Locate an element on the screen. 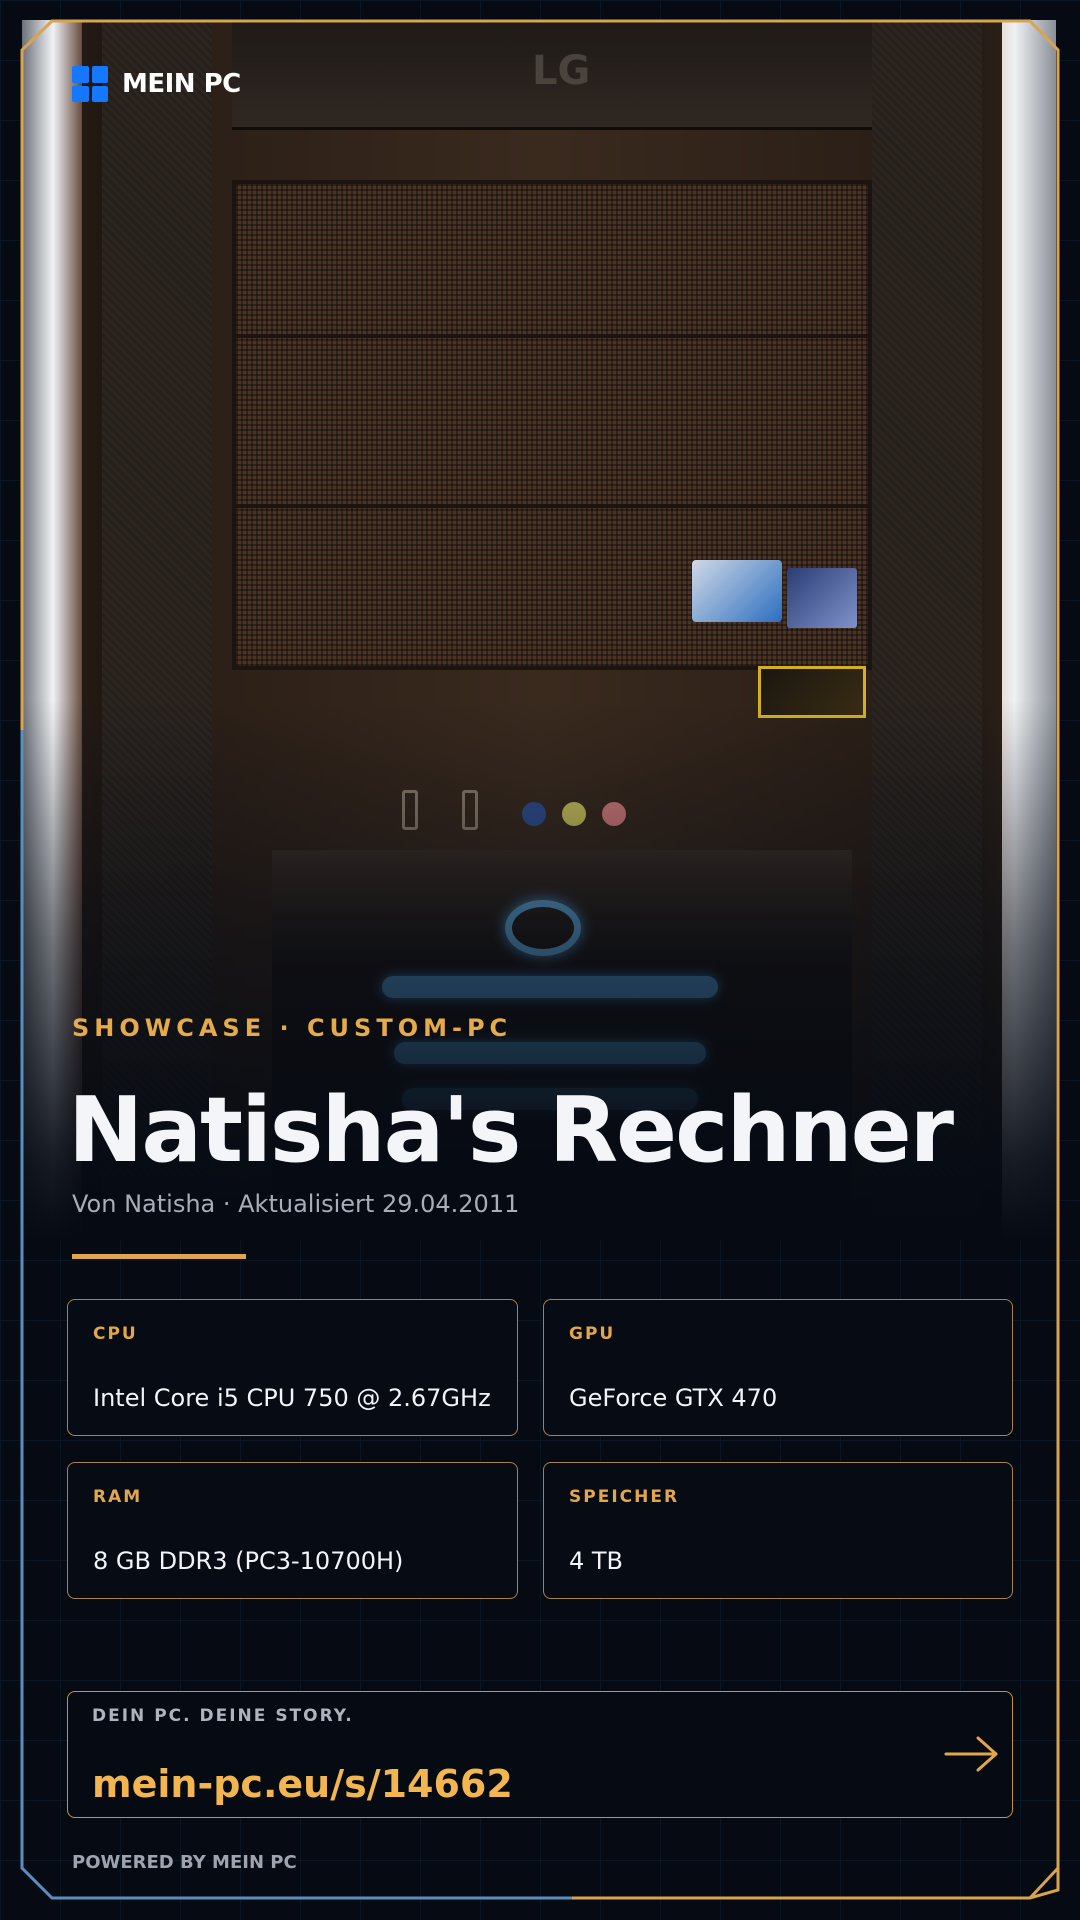 The image size is (1080, 1920). spec-value: Intel Core i5 CPU 750 @ 2.67GHz is located at coordinates (292, 1398).